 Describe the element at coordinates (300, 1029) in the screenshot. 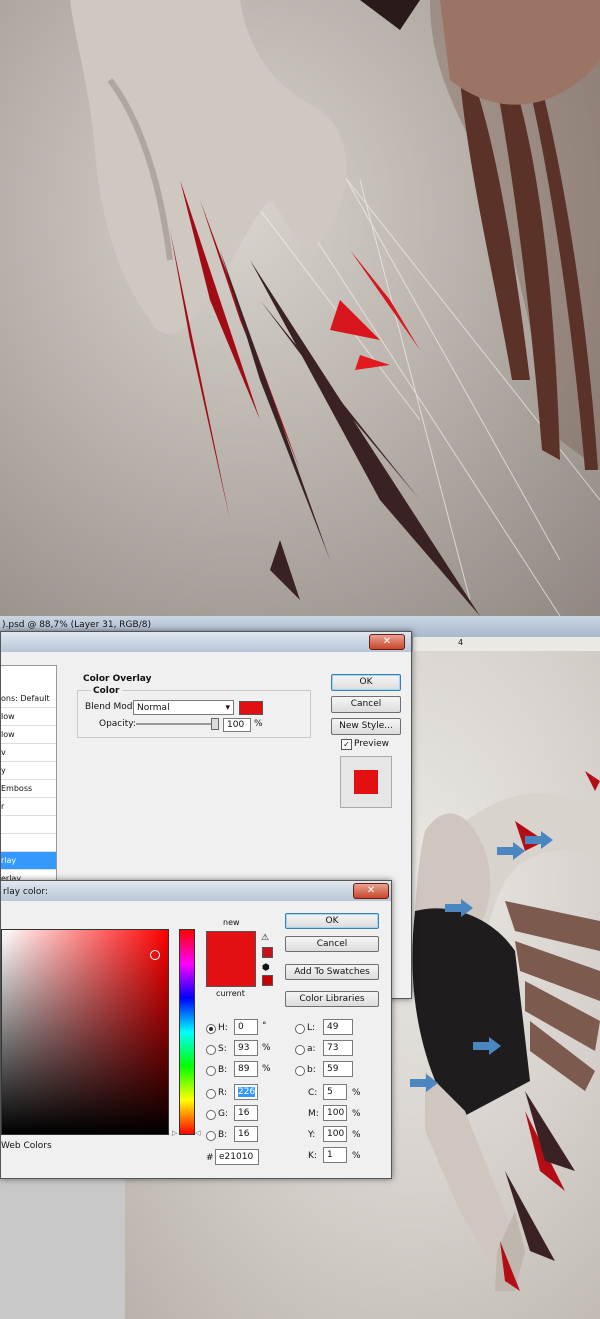

I see `lightness-radio` at that location.